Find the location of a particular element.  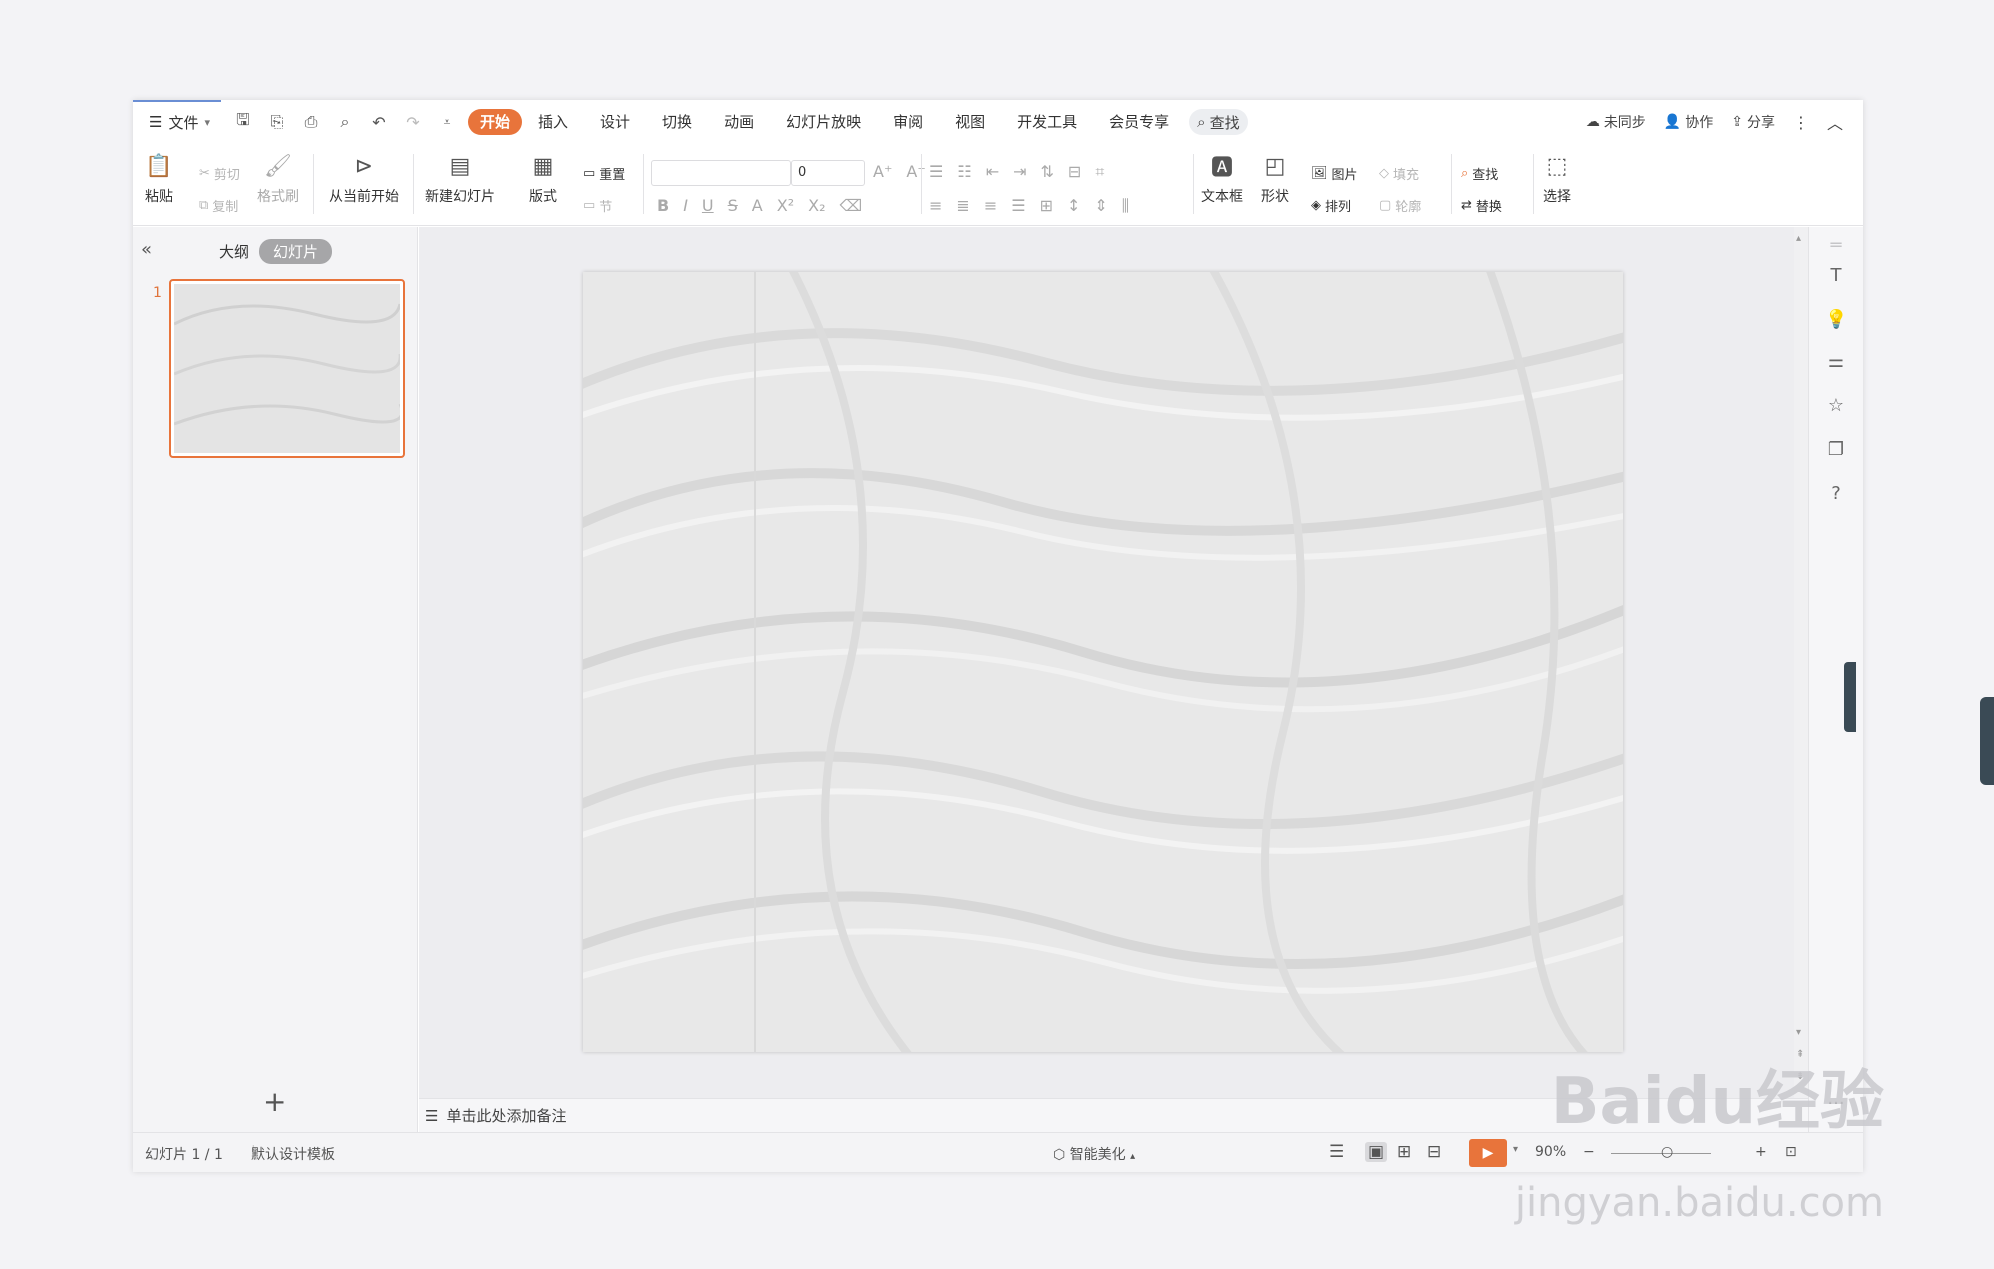

bold-icon: B is located at coordinates (663, 205).